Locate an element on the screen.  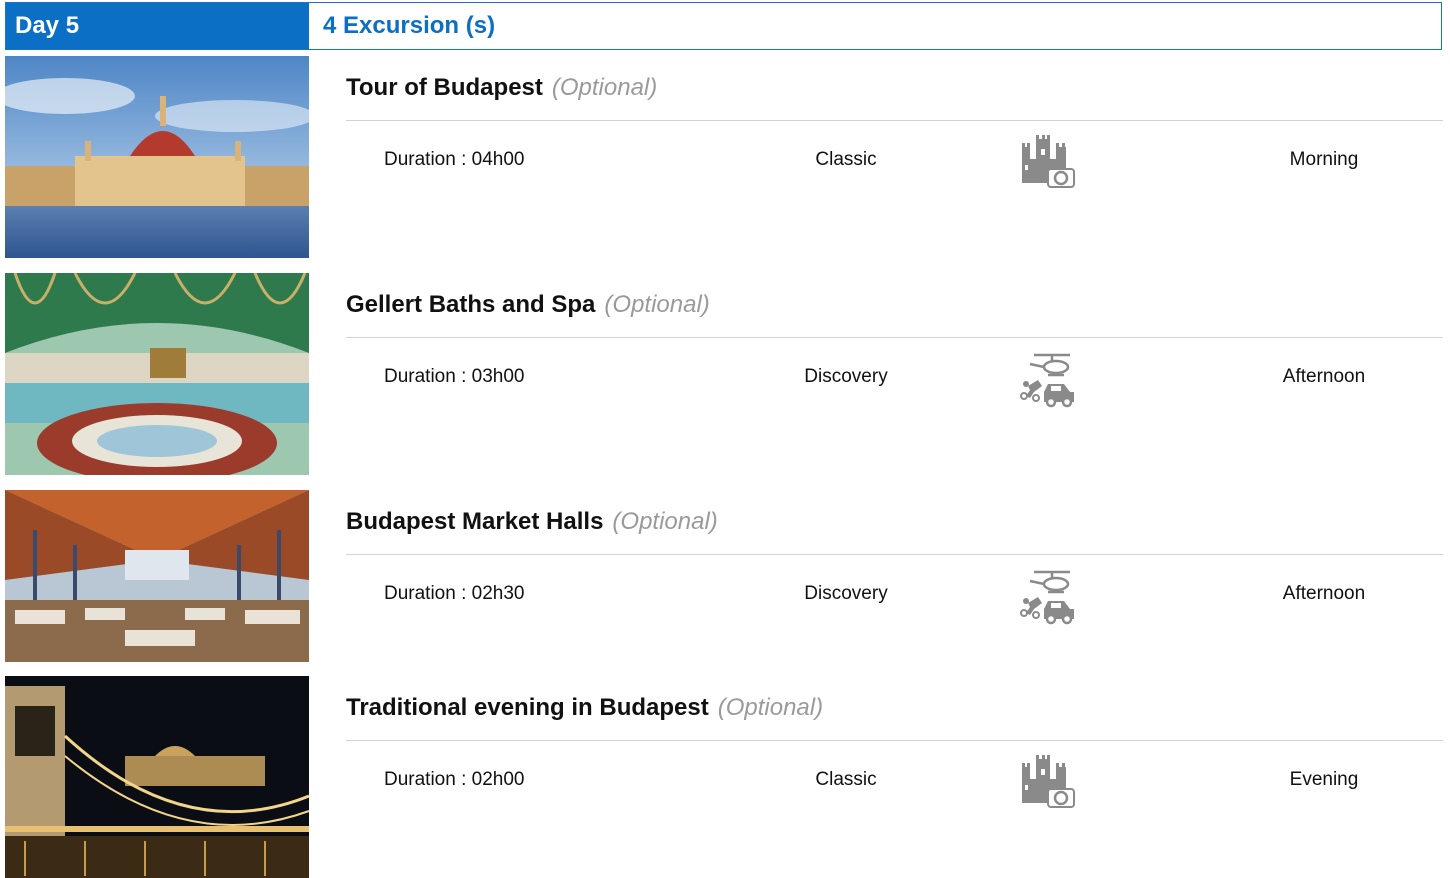
excursion-title: Tour of Budapest is located at coordinates (444, 88).